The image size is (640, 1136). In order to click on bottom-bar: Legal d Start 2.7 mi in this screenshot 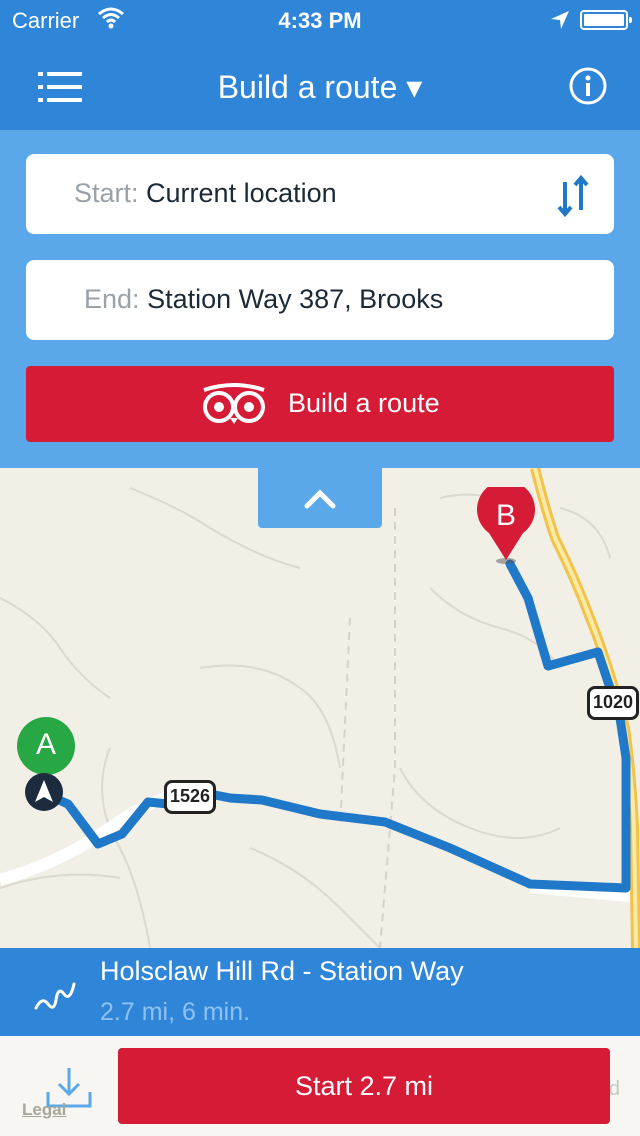, I will do `click(320, 1086)`.